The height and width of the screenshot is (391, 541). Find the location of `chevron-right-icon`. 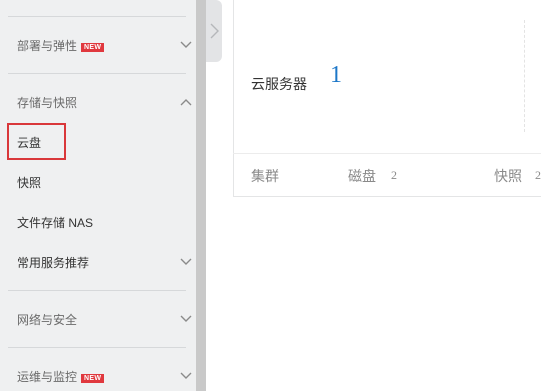

chevron-right-icon is located at coordinates (214, 31).